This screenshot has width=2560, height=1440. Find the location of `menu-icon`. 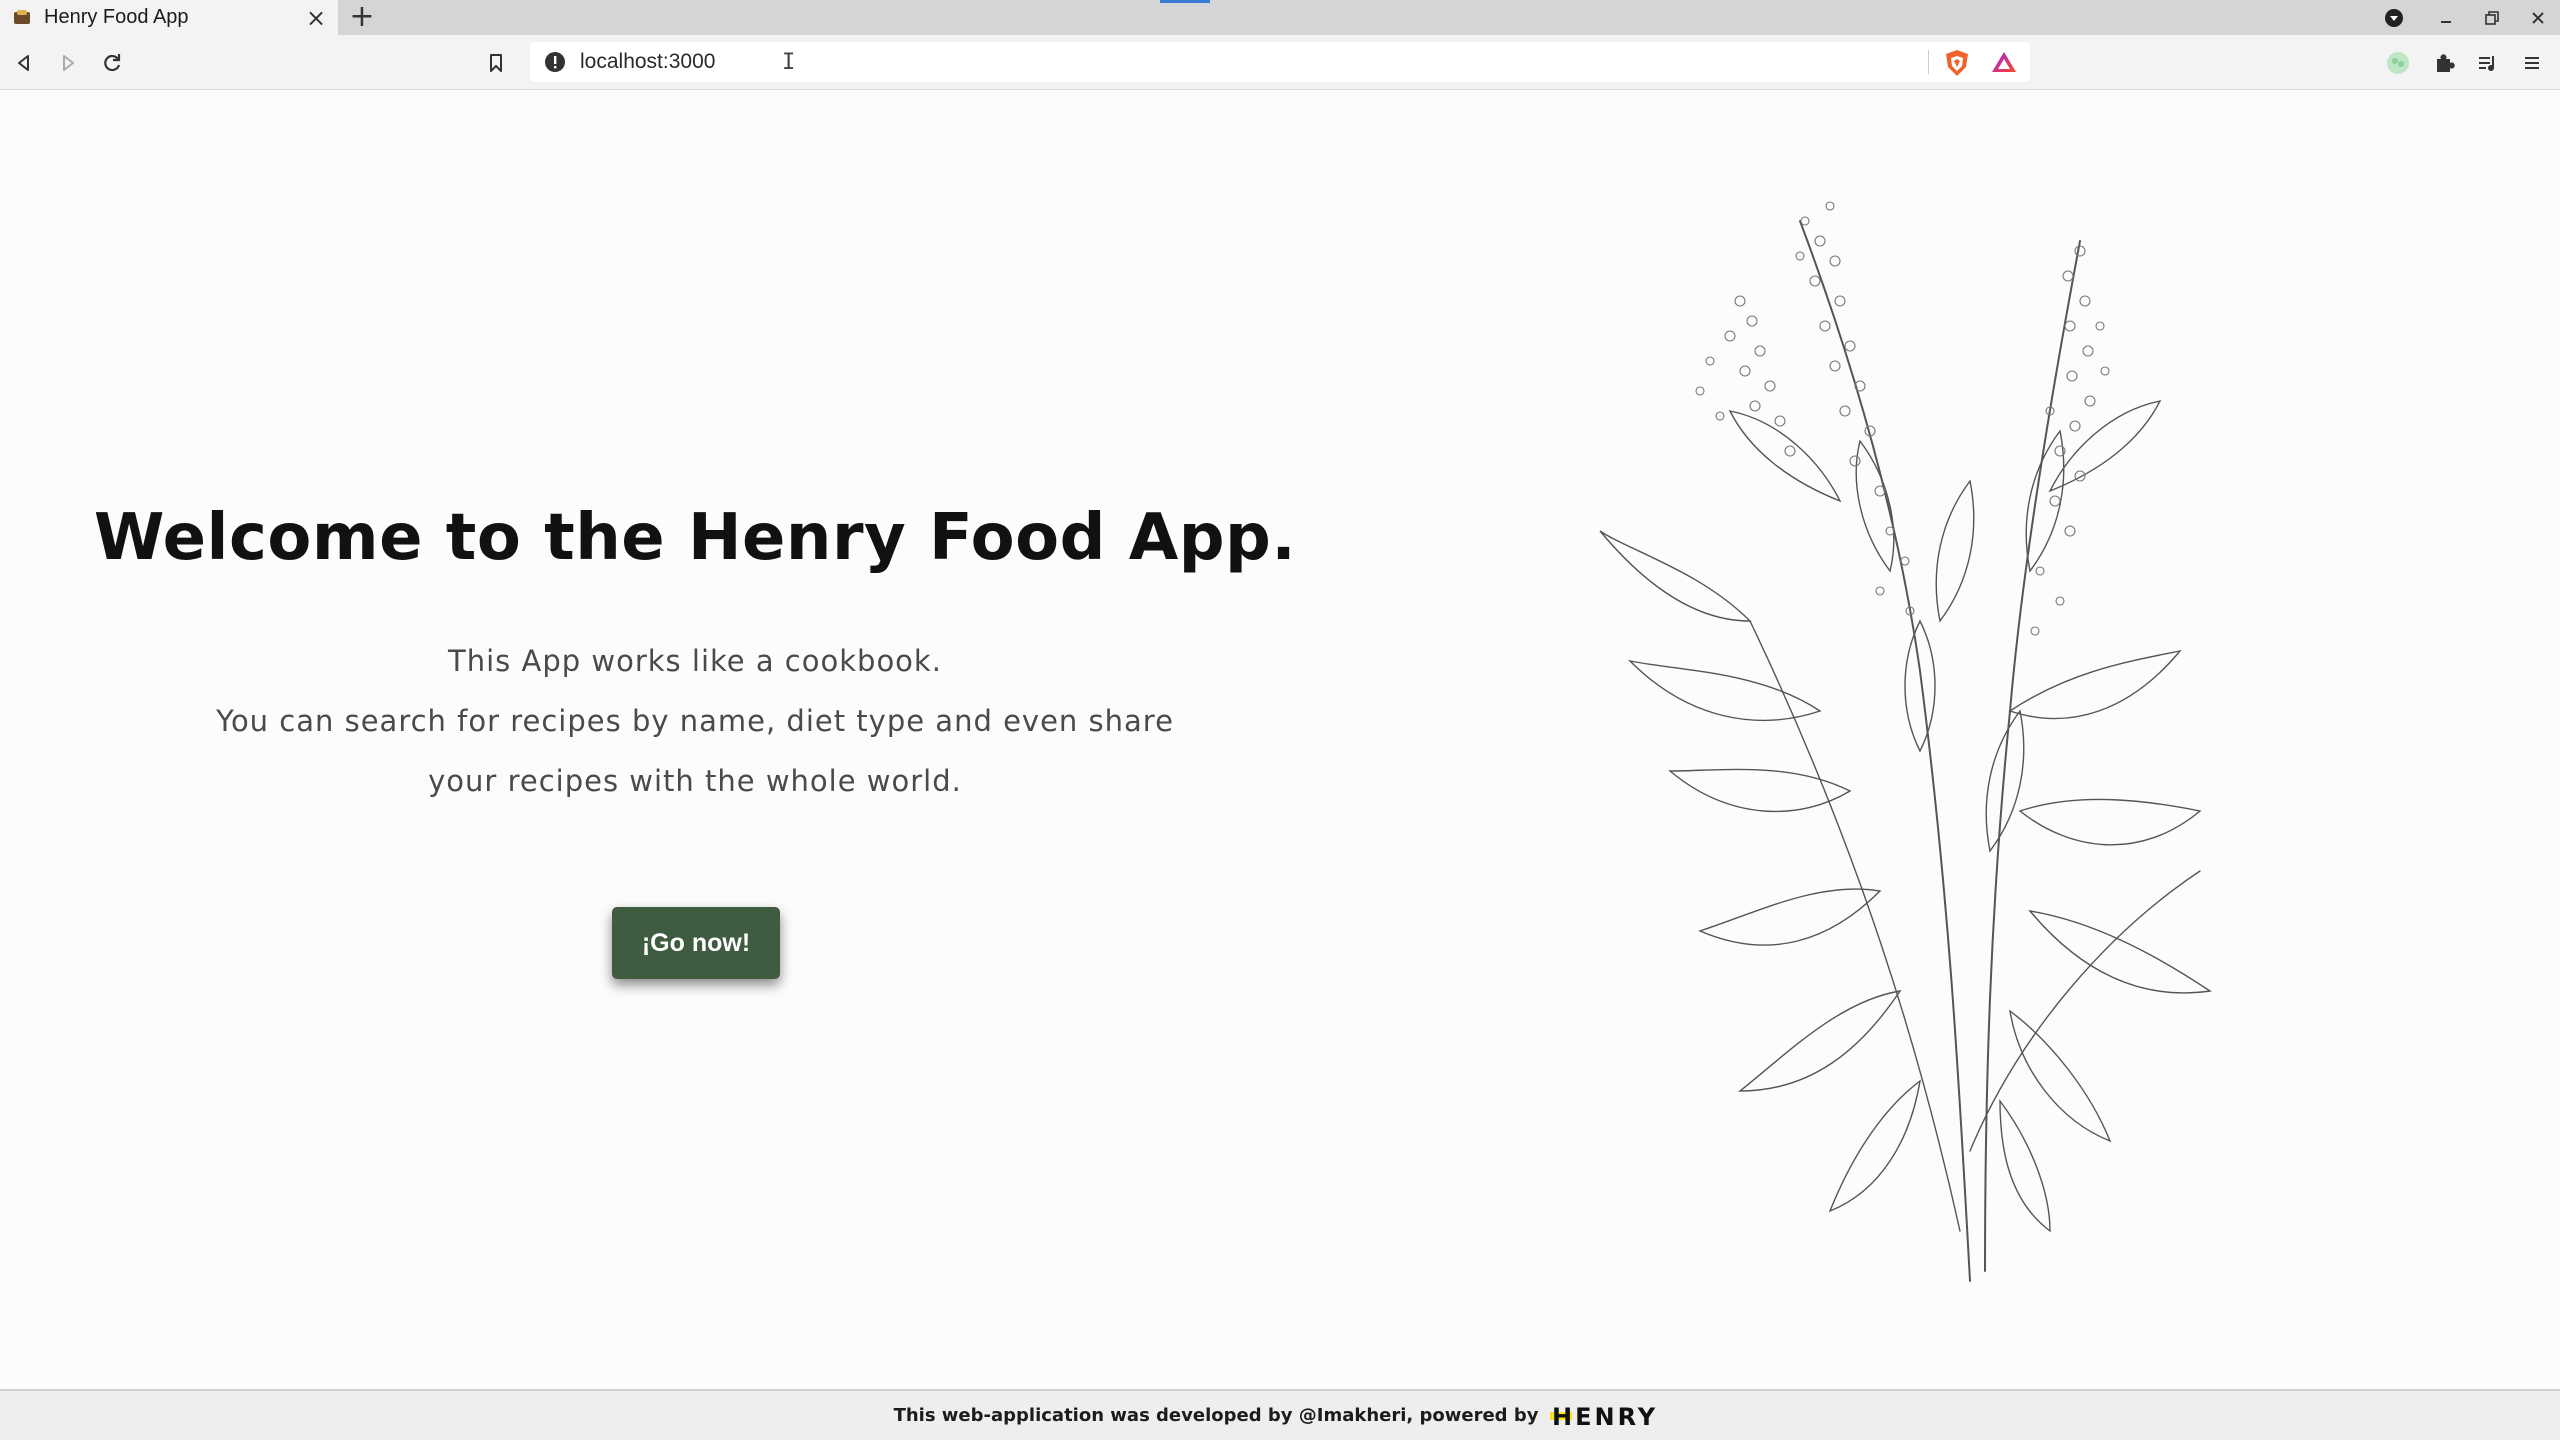

menu-icon is located at coordinates (2532, 63).